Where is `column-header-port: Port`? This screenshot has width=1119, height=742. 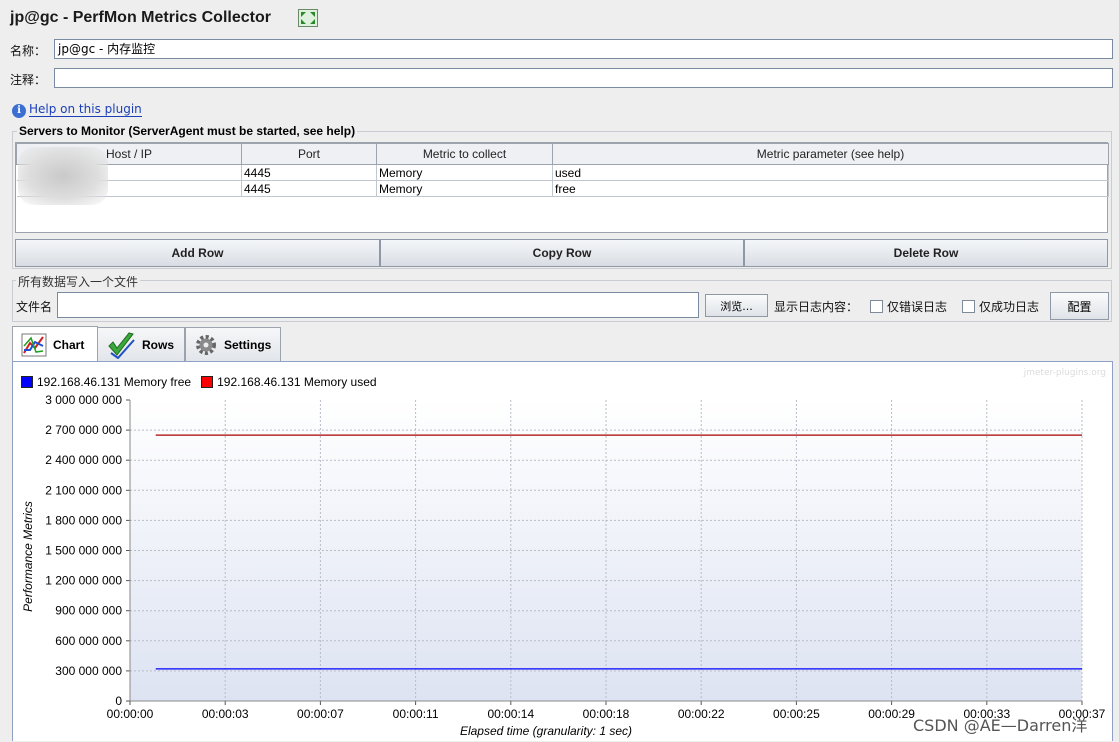
column-header-port: Port is located at coordinates (309, 154).